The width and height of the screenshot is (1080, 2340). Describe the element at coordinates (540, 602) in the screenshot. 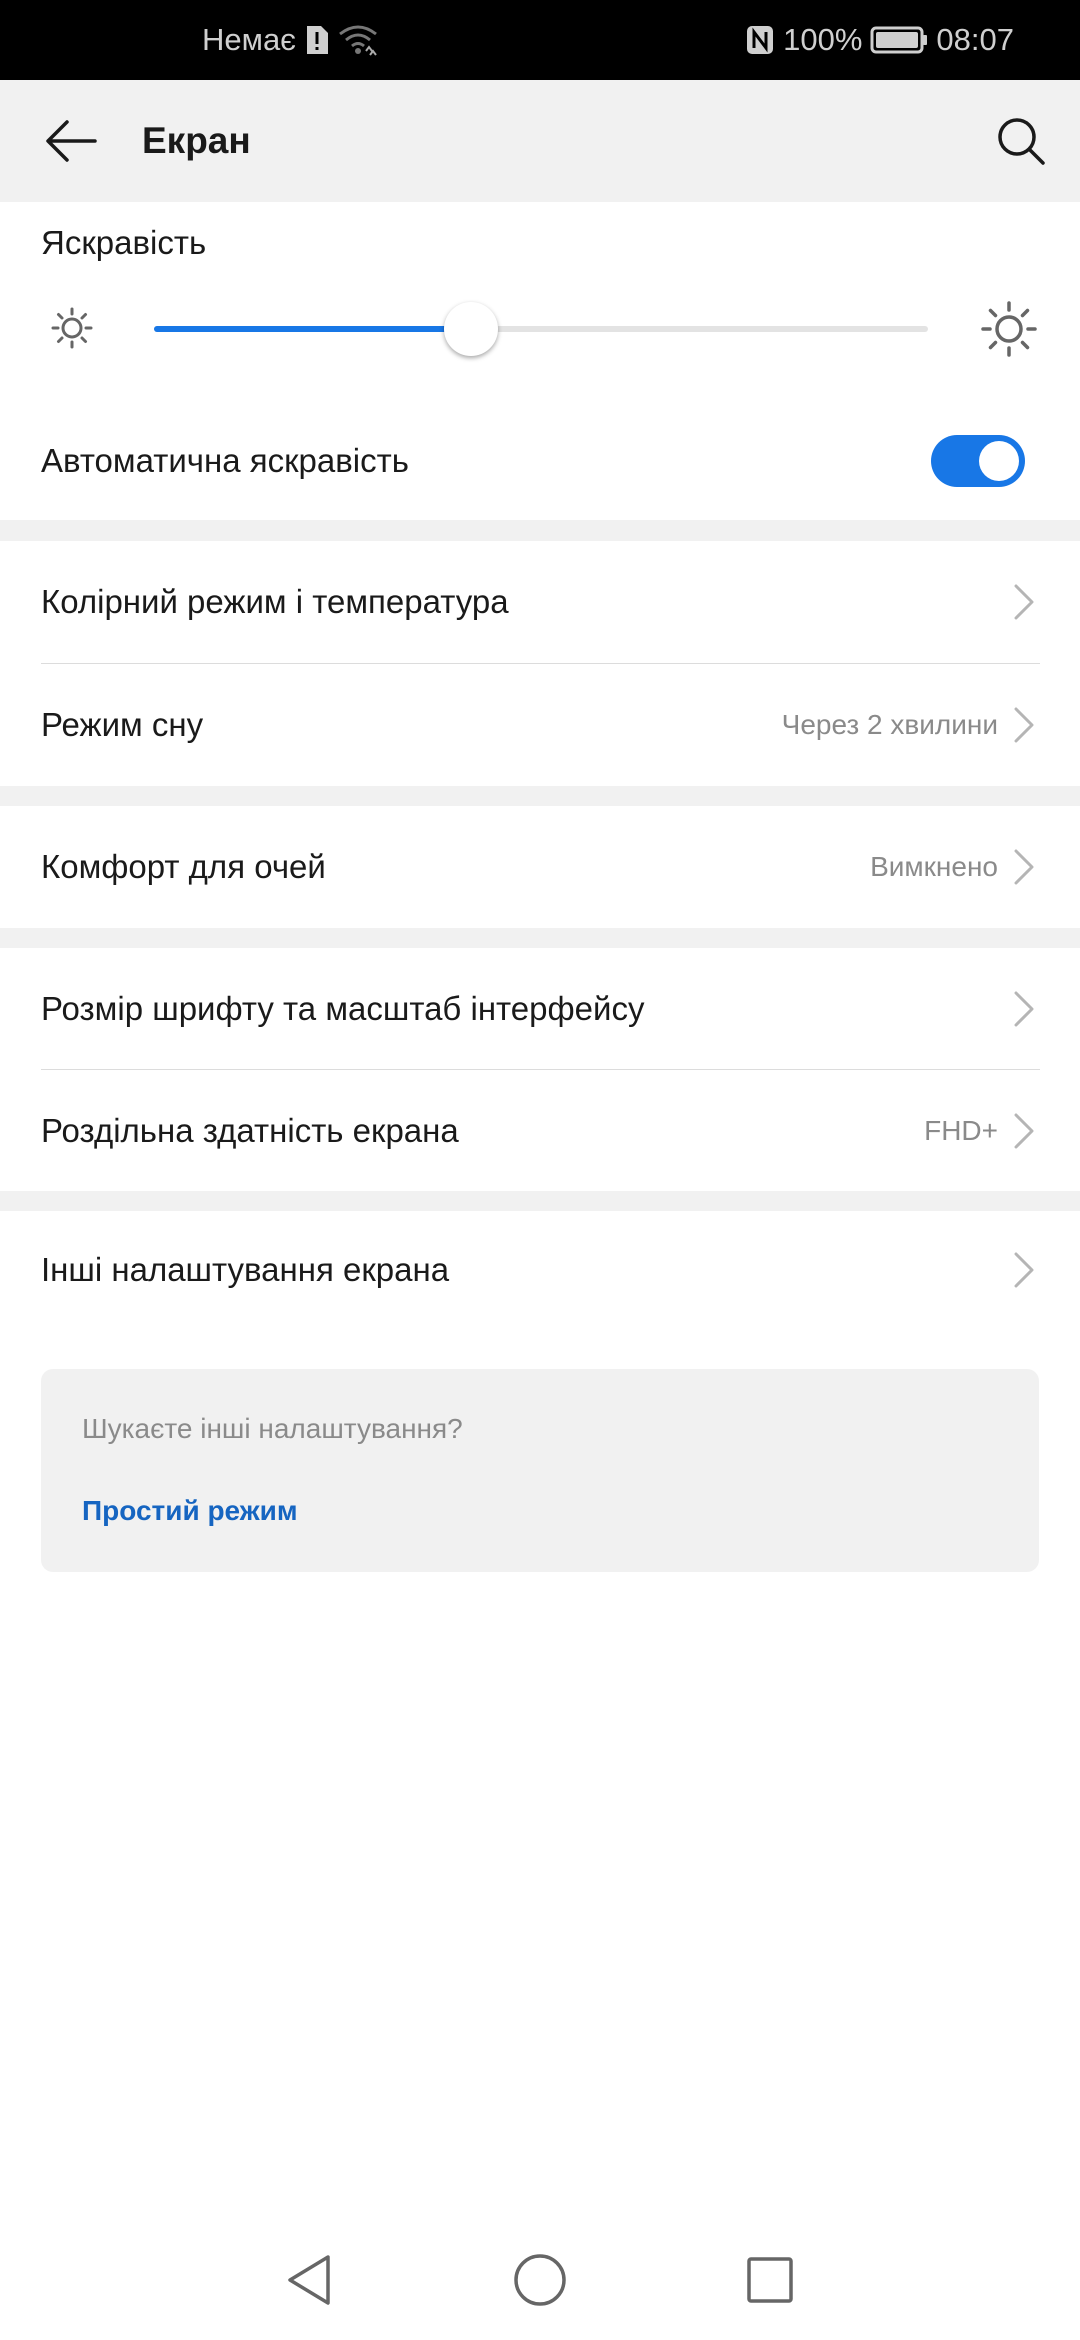

I see `color-mode-row: Колірний режим і температура` at that location.